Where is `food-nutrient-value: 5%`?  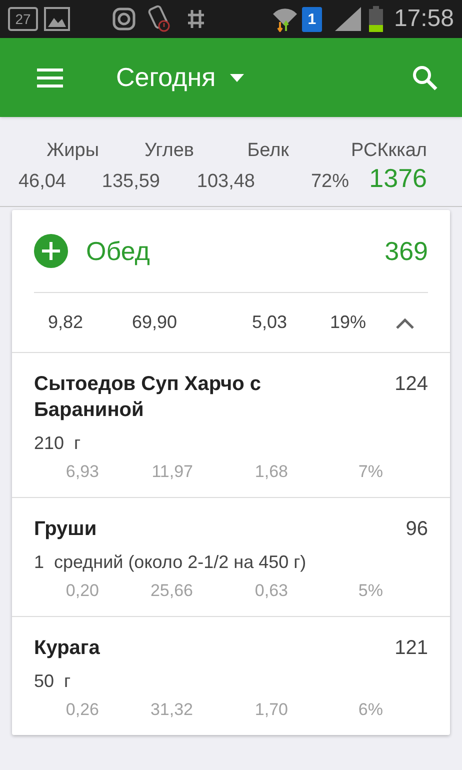
food-nutrient-value: 5% is located at coordinates (370, 590).